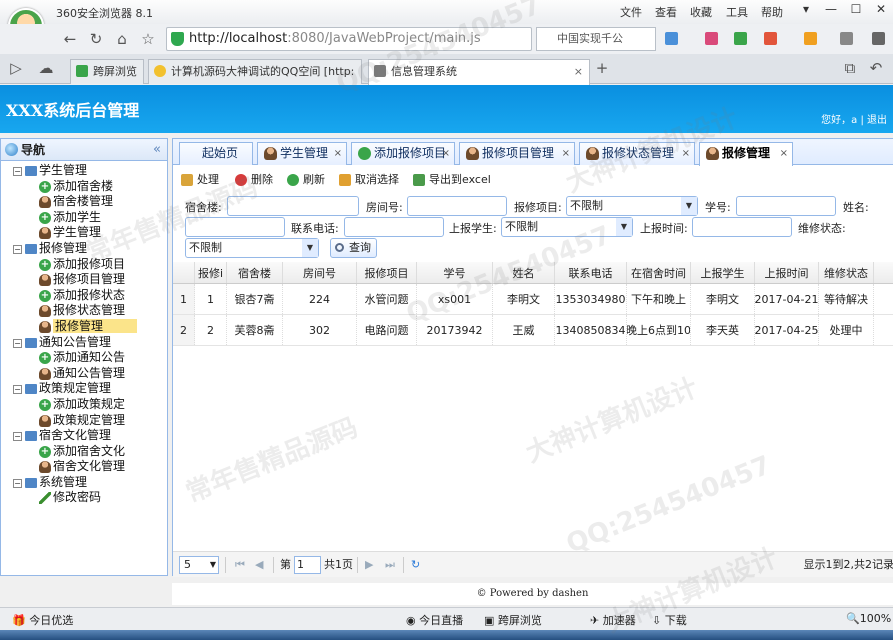 The image size is (893, 640). Describe the element at coordinates (293, 206) in the screenshot. I see `building-input` at that location.